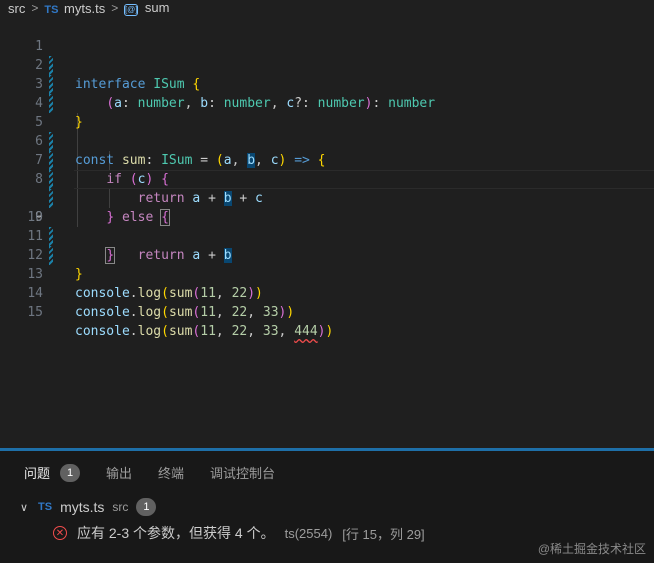 The width and height of the screenshot is (654, 563). I want to click on code-line: 5 const sum: ISum = (a, b, c) => {, so click(327, 131).